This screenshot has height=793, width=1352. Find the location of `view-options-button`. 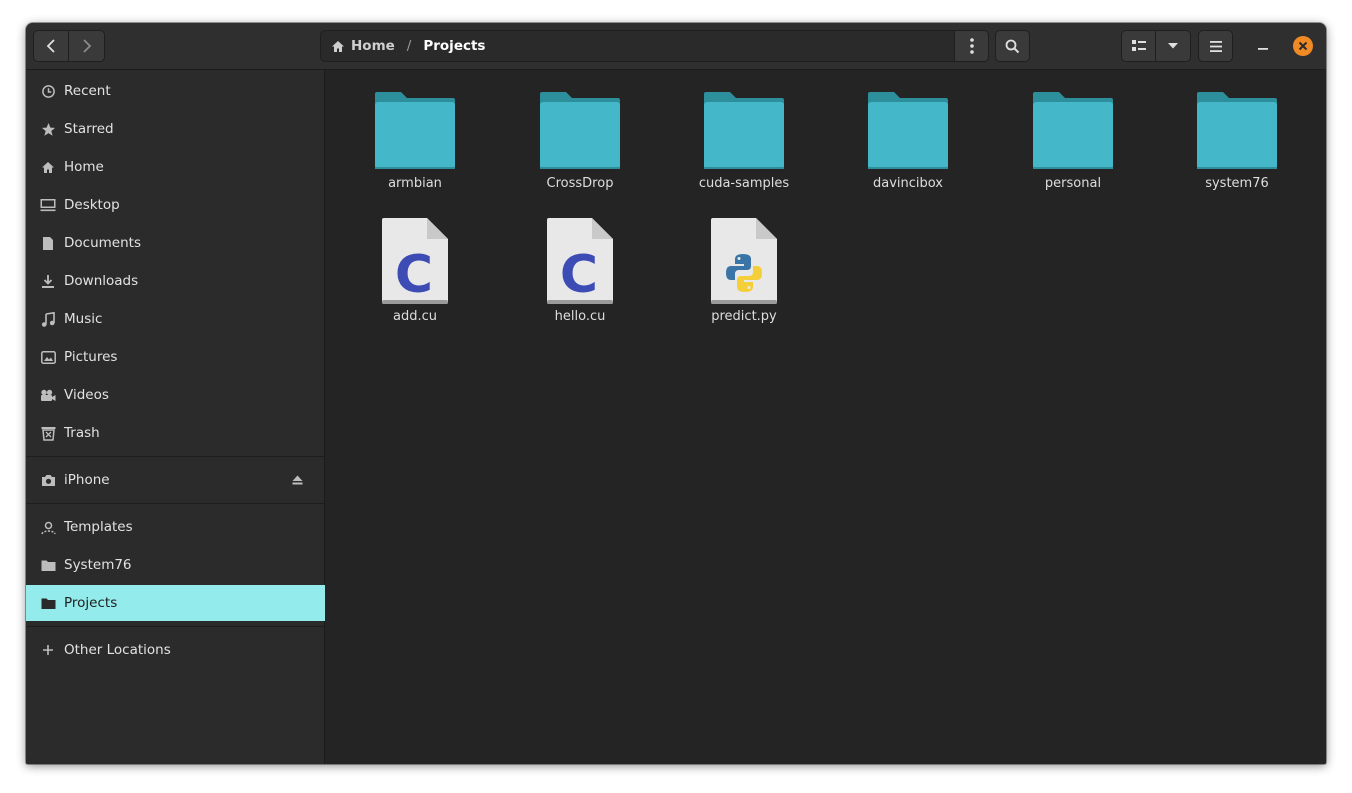

view-options-button is located at coordinates (1173, 46).